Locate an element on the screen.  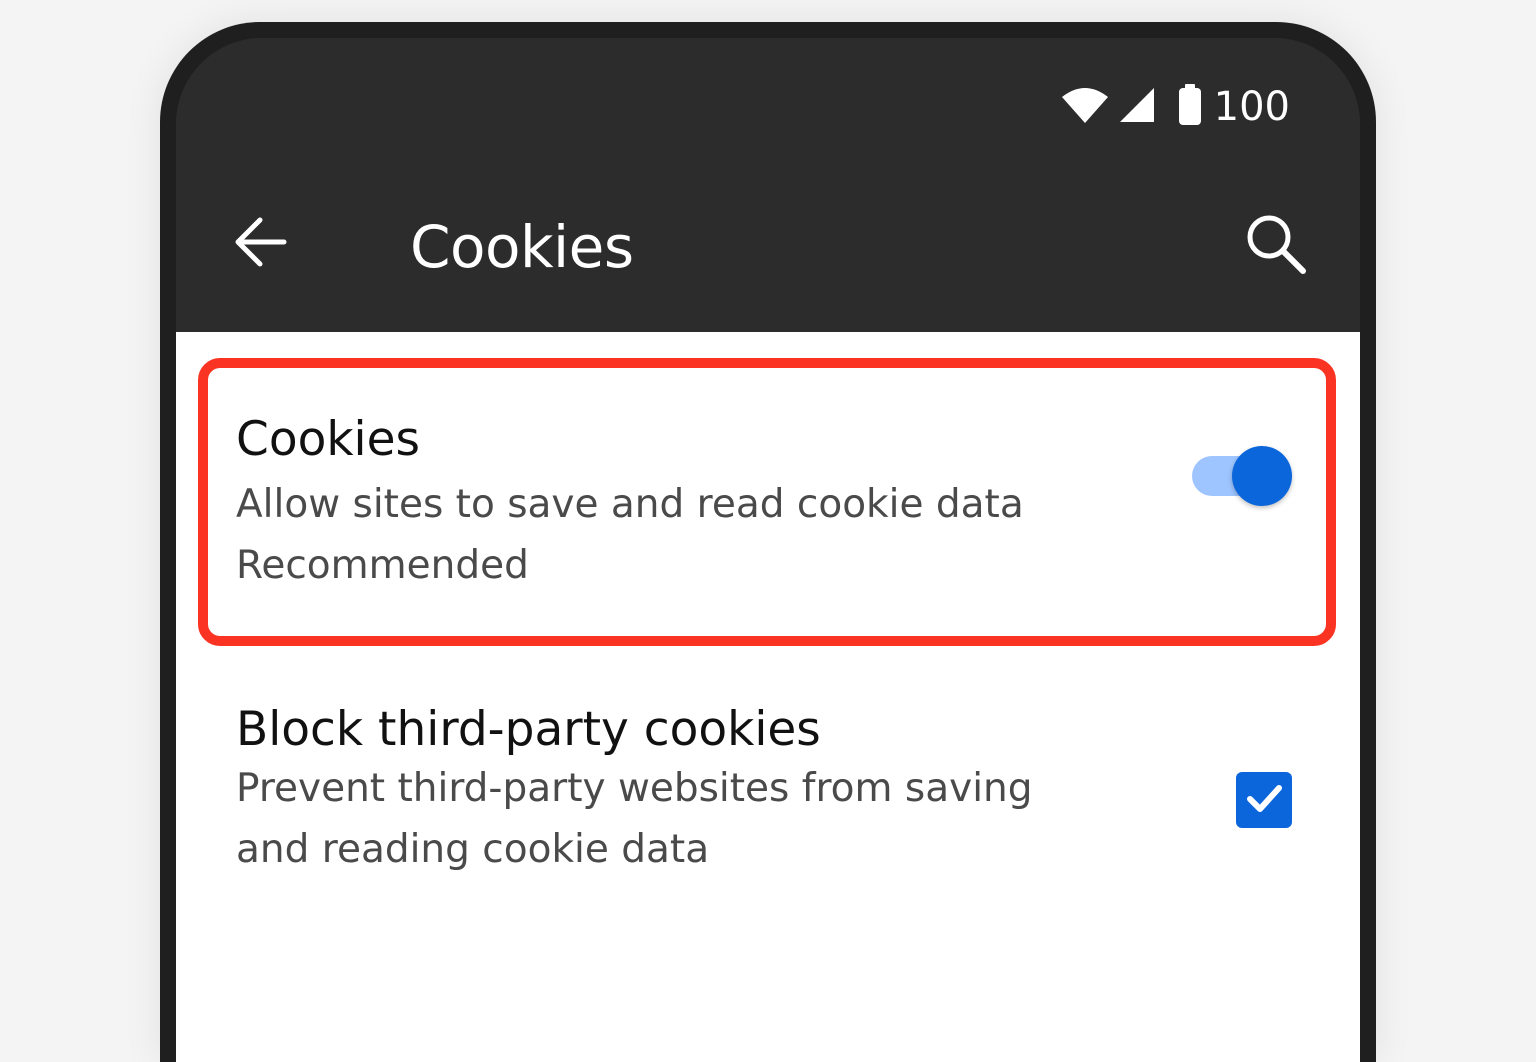
block-third-party-checkbox is located at coordinates (1264, 800).